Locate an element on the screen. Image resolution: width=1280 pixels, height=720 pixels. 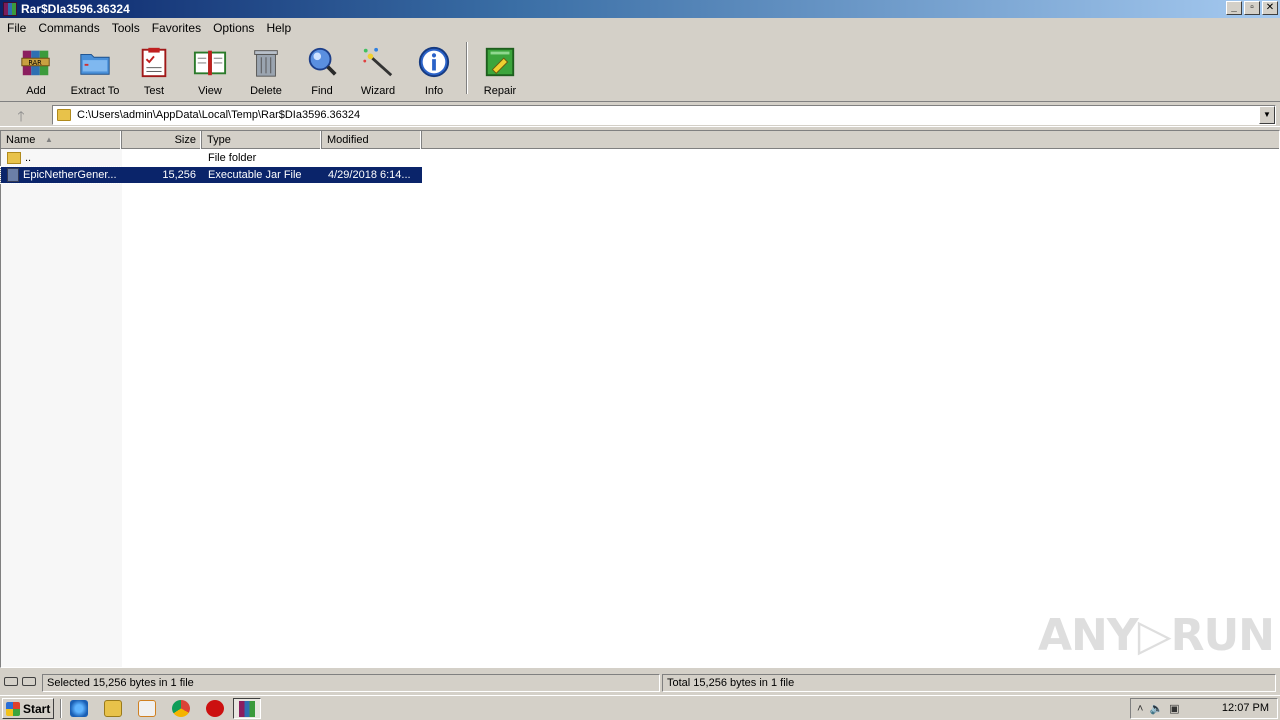
column-header-type: Type is located at coordinates (262, 140).